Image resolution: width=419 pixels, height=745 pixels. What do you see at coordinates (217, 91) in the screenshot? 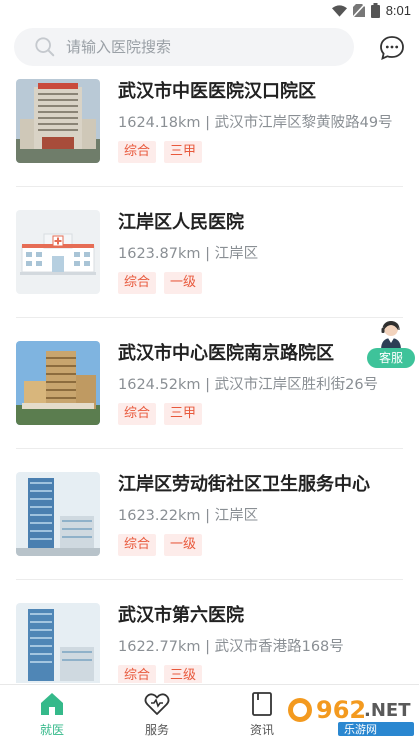
I see `hospital-name: 武汉市中医医院汉口院区` at bounding box center [217, 91].